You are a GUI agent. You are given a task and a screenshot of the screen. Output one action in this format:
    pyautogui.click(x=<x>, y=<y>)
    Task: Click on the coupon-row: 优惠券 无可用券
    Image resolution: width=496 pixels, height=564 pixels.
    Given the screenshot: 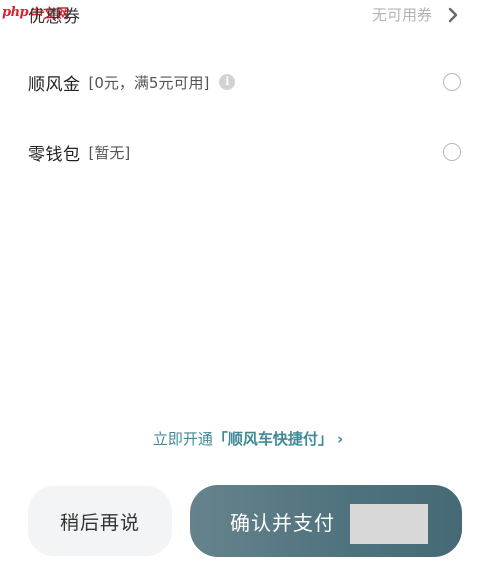 What is the action you would take?
    pyautogui.click(x=248, y=14)
    